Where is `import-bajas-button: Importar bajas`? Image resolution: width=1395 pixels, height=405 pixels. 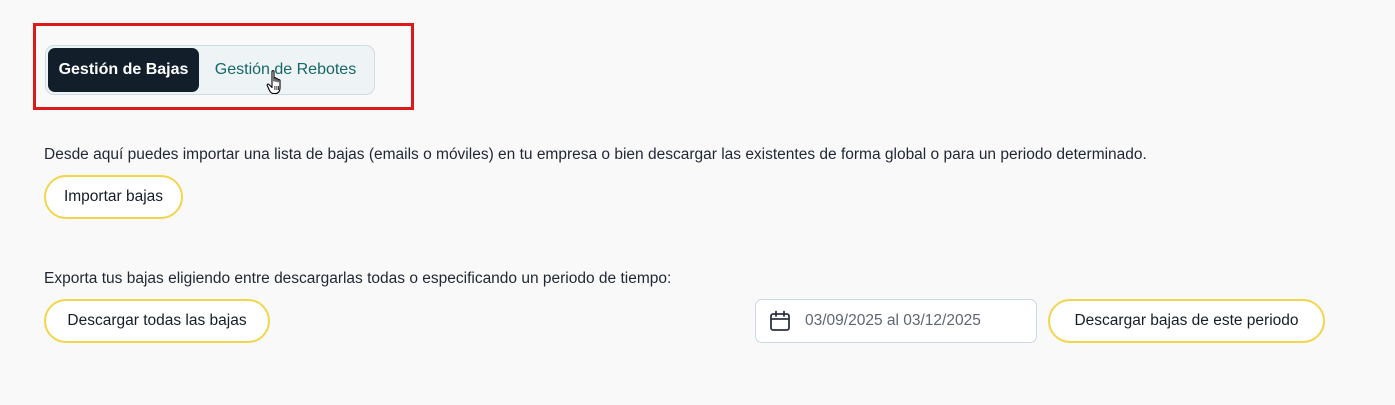 import-bajas-button: Importar bajas is located at coordinates (113, 197).